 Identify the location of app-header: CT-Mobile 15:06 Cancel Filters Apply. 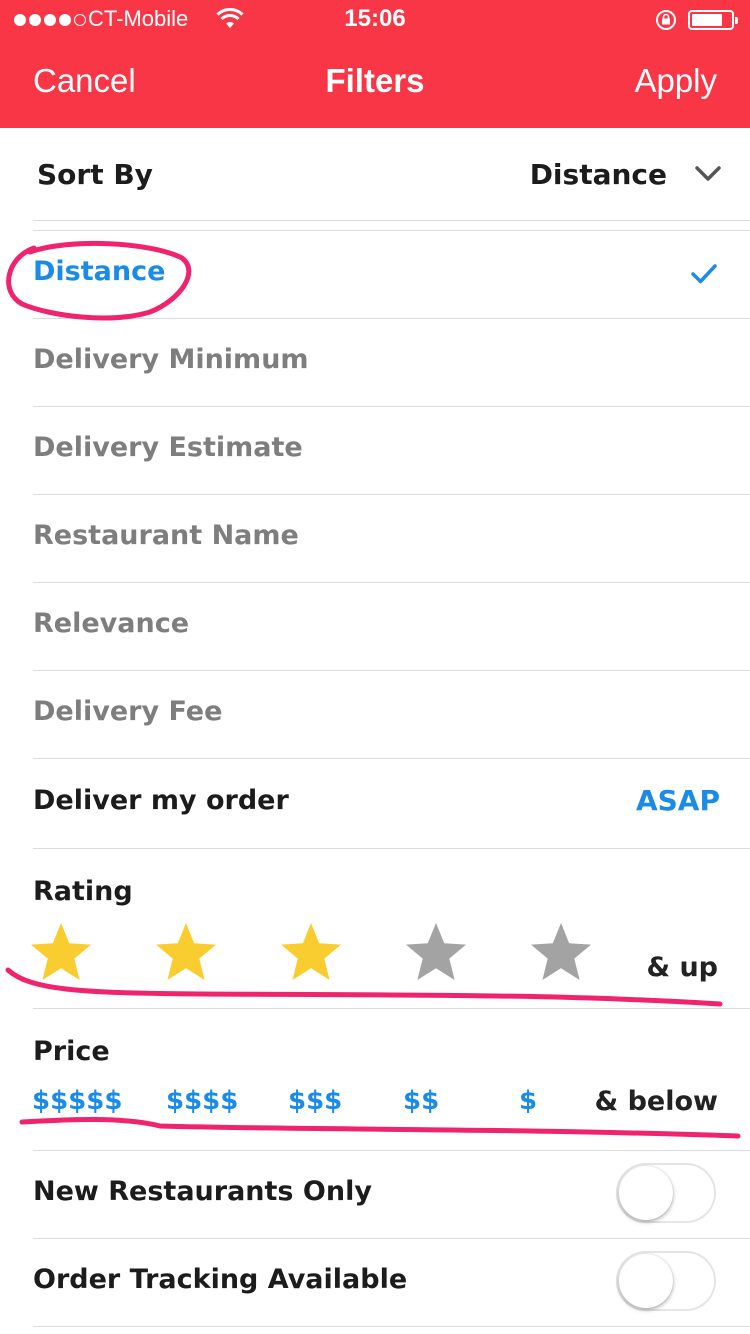
(375, 64).